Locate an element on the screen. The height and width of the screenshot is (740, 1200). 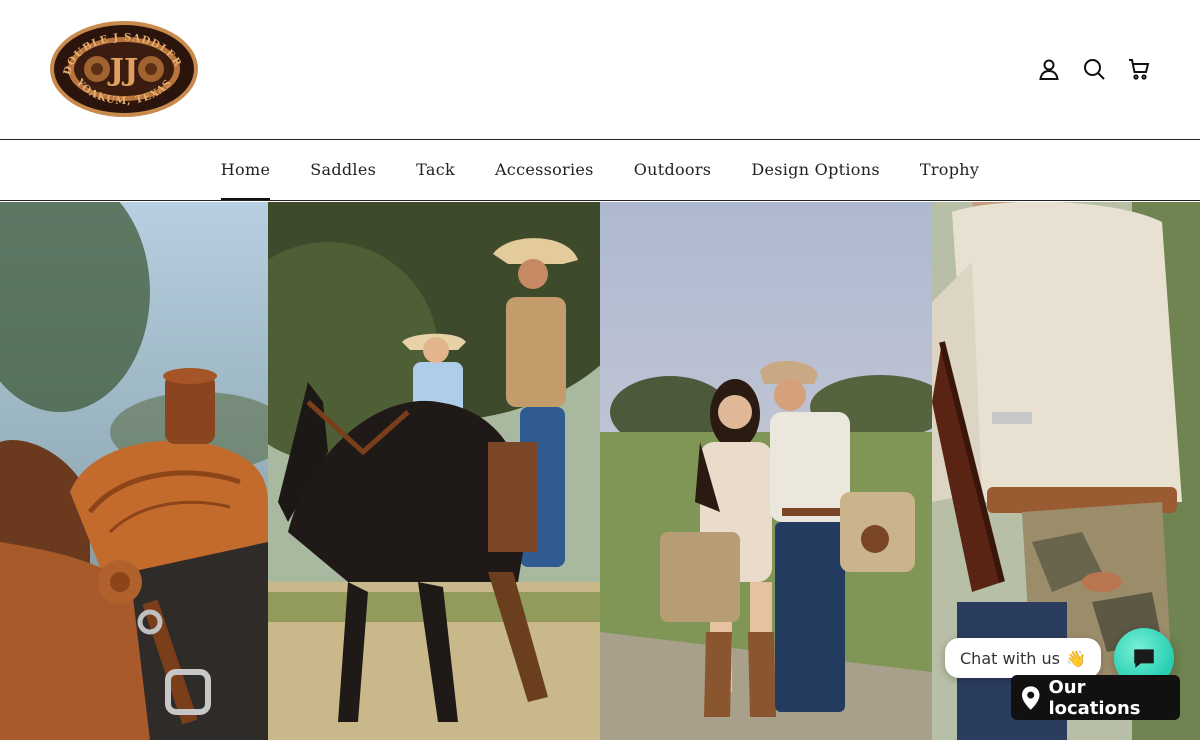
nav-item-outdoors: Outdoors is located at coordinates (673, 170).